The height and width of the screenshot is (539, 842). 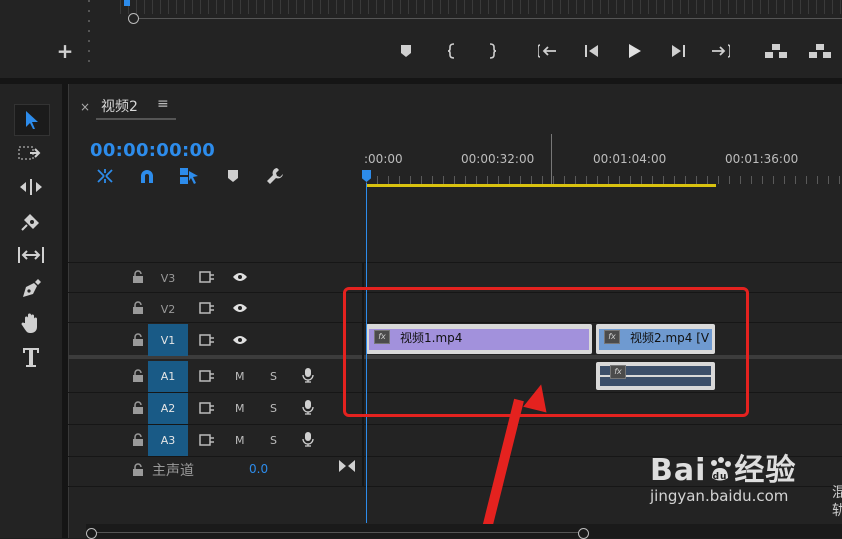 I want to click on selection-arrow-icon, so click(x=32, y=120).